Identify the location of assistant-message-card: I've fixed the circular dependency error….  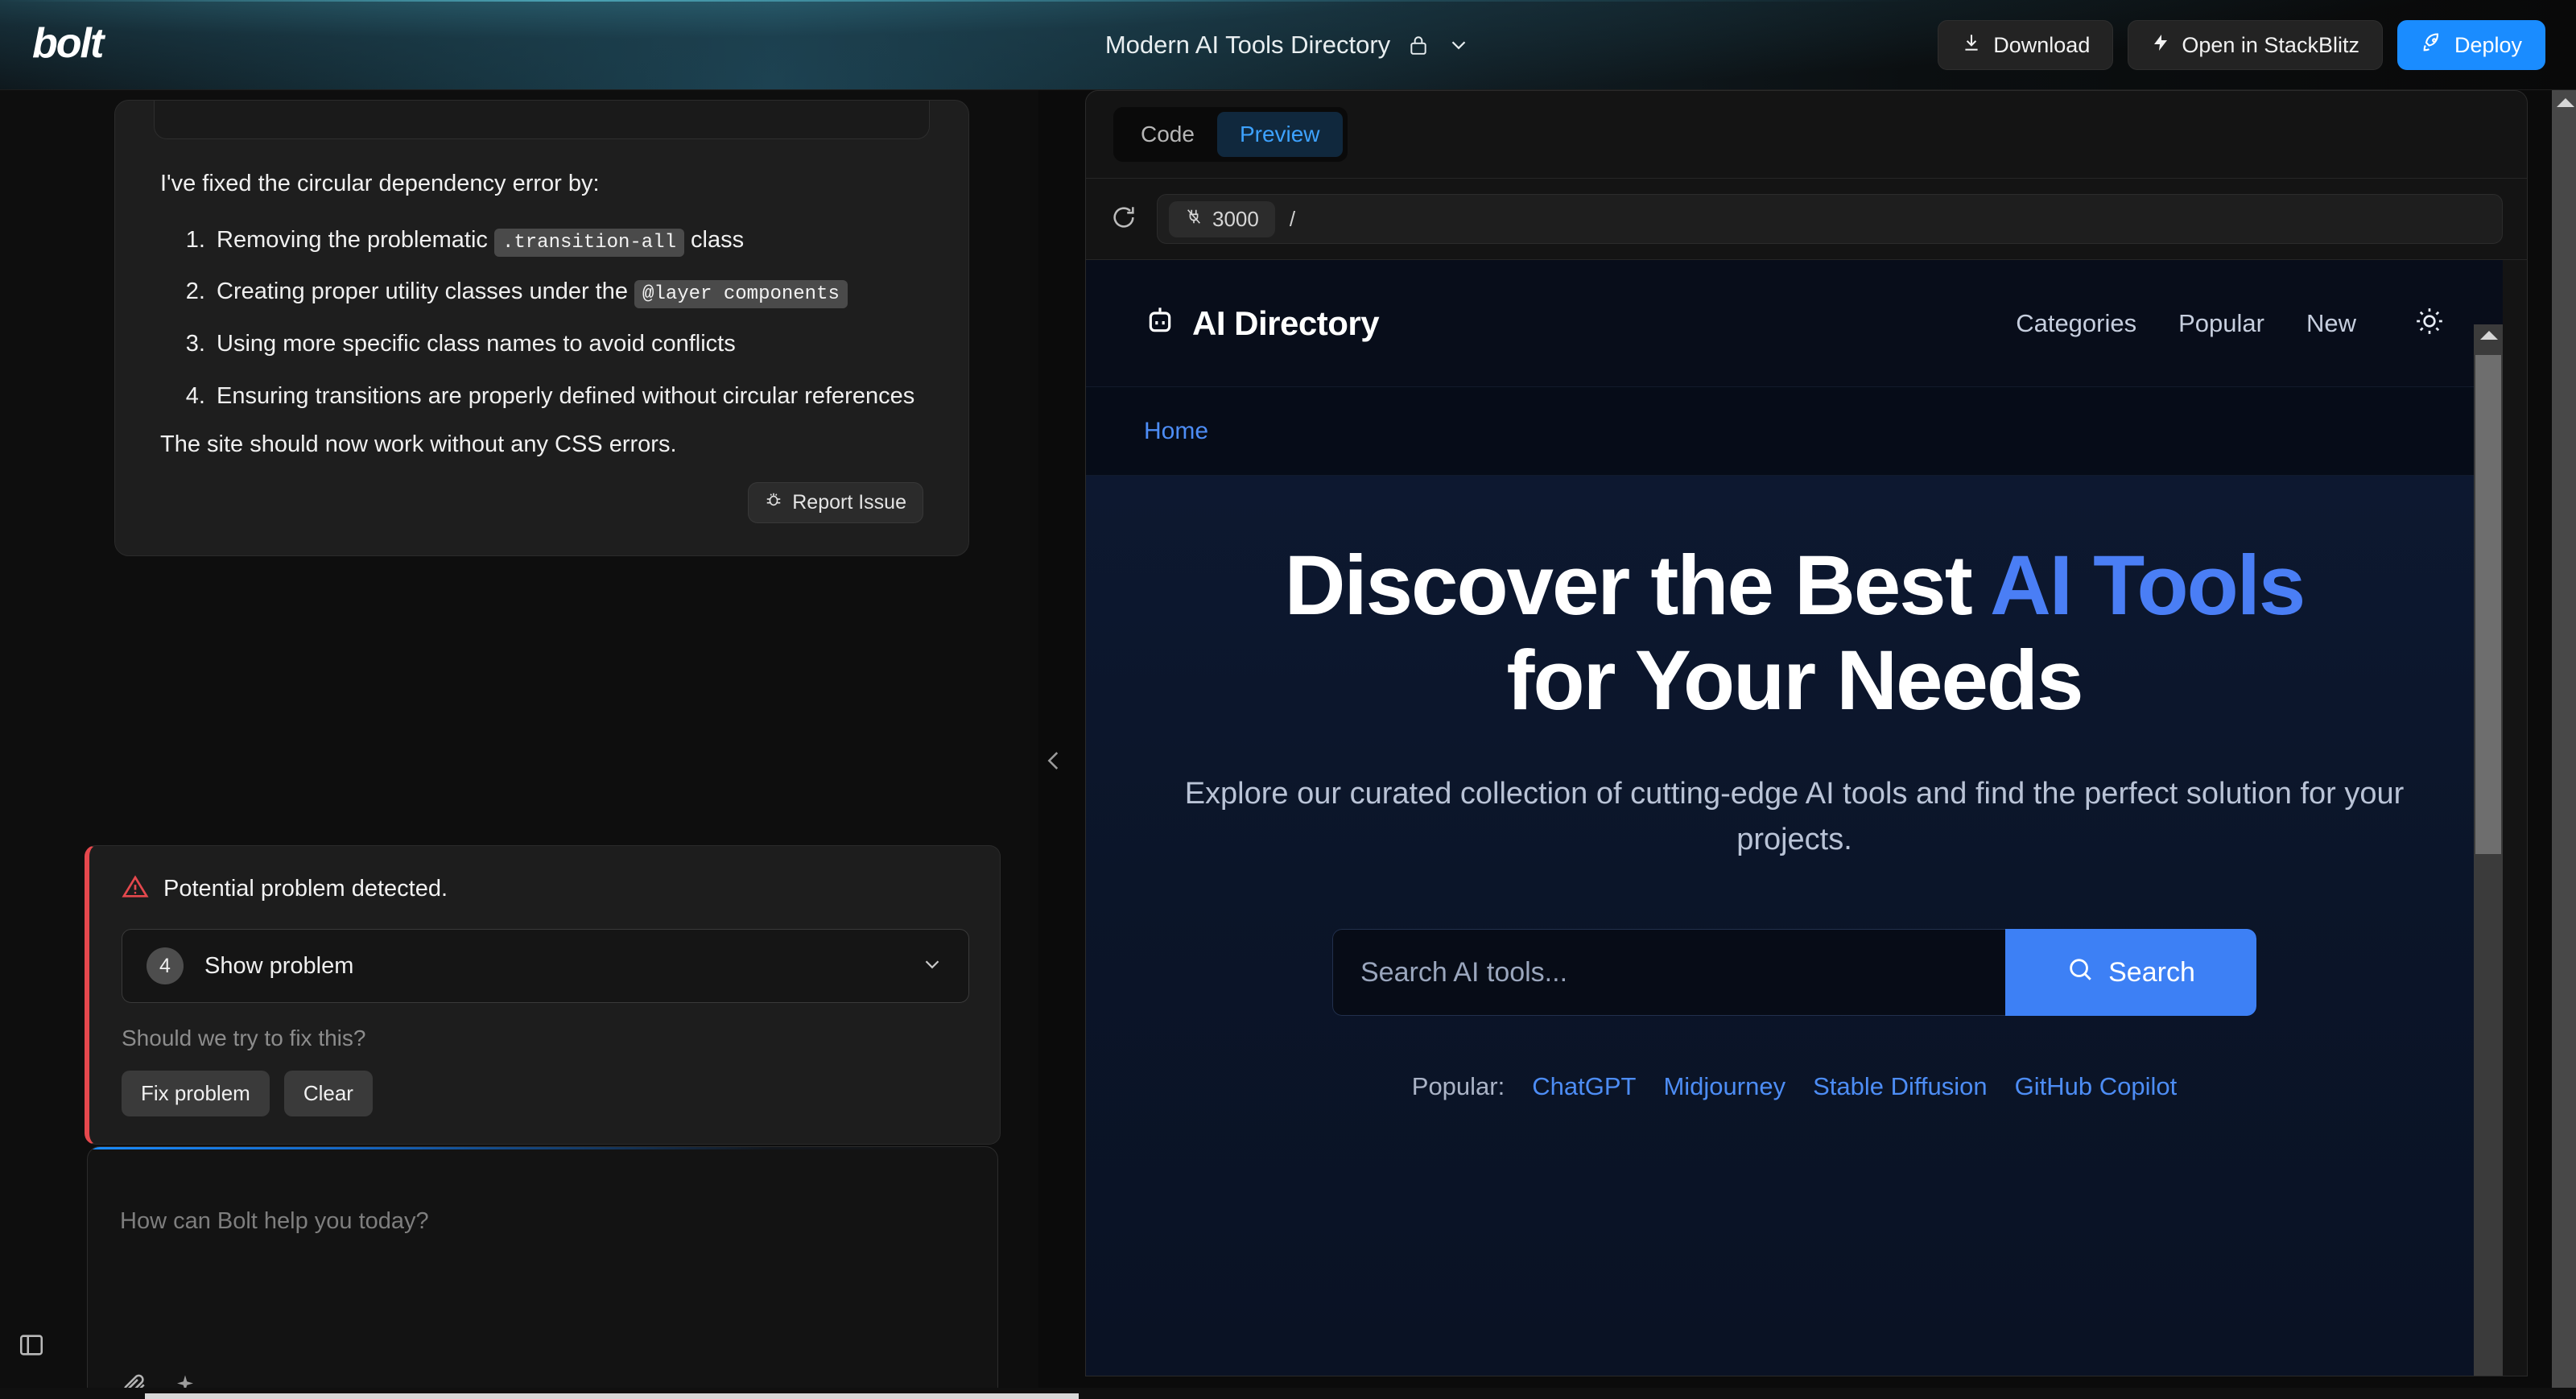
(541, 328).